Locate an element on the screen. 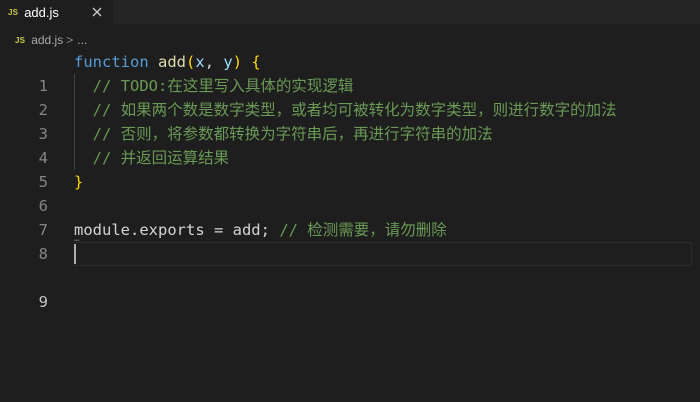 Image resolution: width=700 pixels, height=402 pixels. code-line: 6 } is located at coordinates (350, 192).